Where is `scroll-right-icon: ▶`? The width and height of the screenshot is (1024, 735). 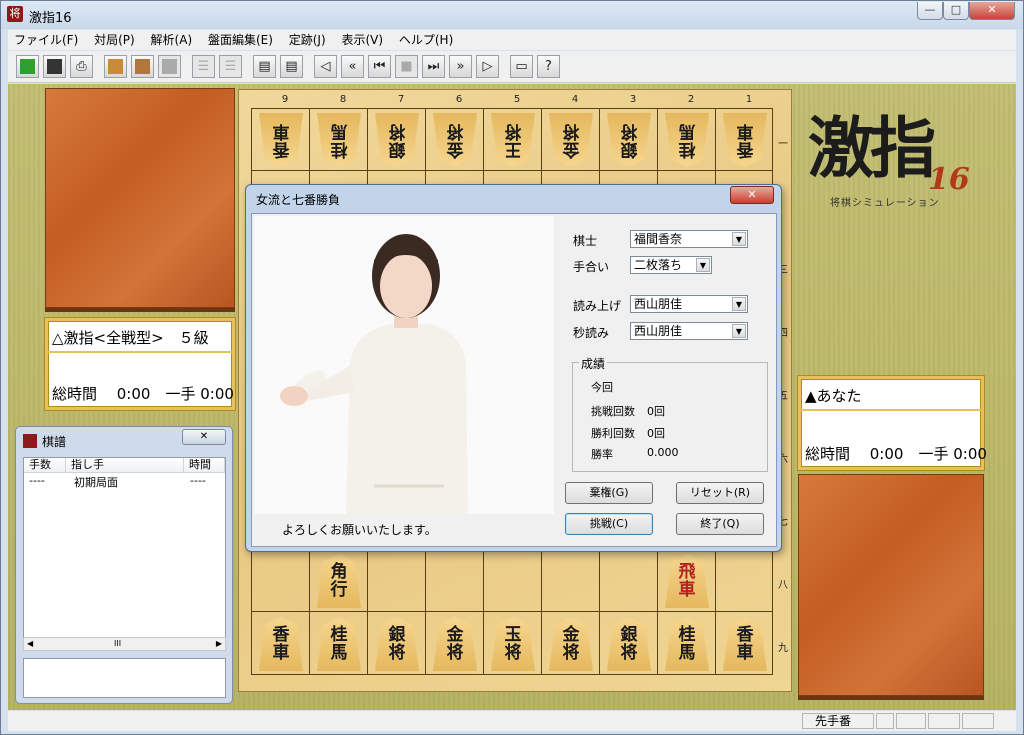
scroll-right-icon: ▶ is located at coordinates (219, 644).